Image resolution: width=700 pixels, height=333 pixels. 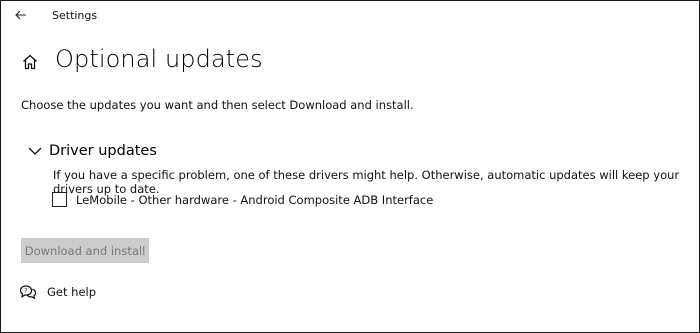 What do you see at coordinates (159, 59) in the screenshot?
I see `page-title: Optional updates` at bounding box center [159, 59].